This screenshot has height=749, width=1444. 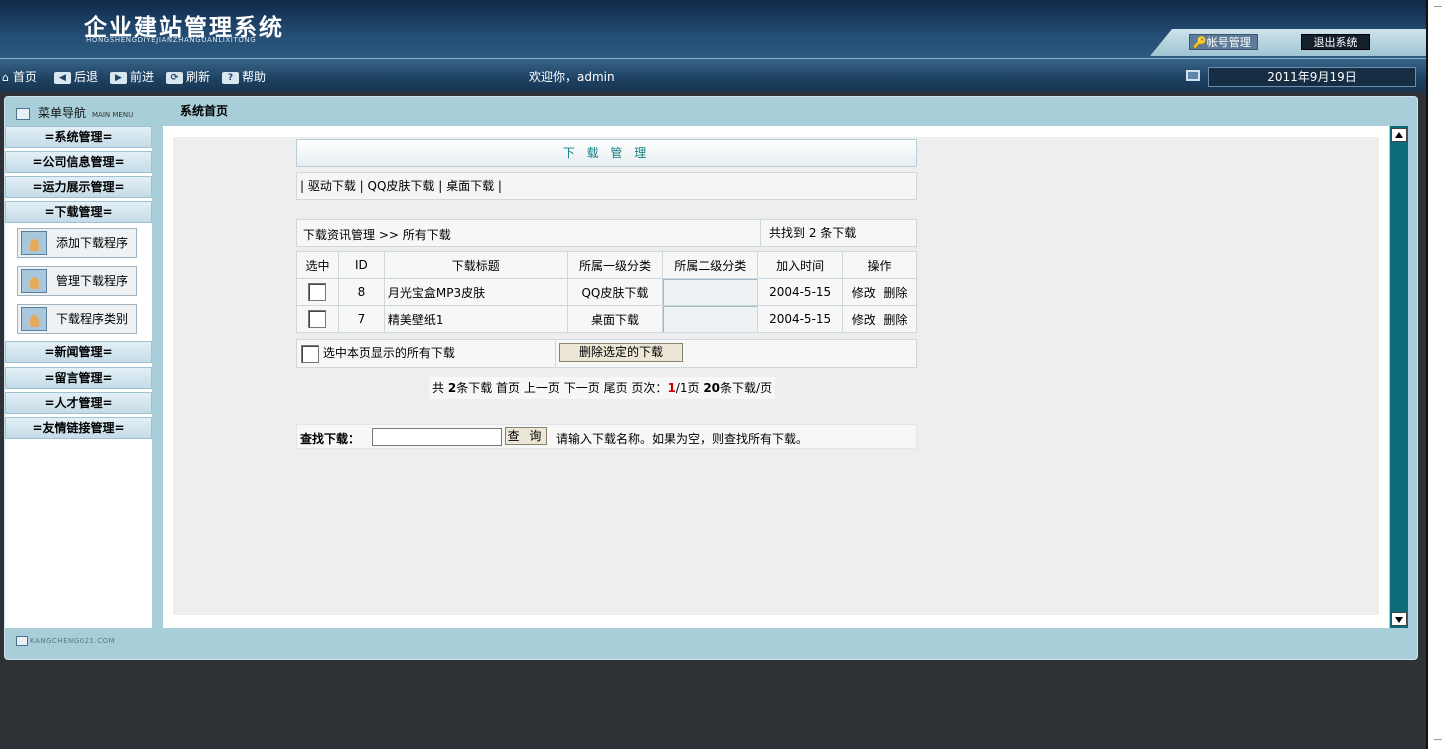 What do you see at coordinates (19, 76) in the screenshot?
I see `home-button: ⌂ 首页` at bounding box center [19, 76].